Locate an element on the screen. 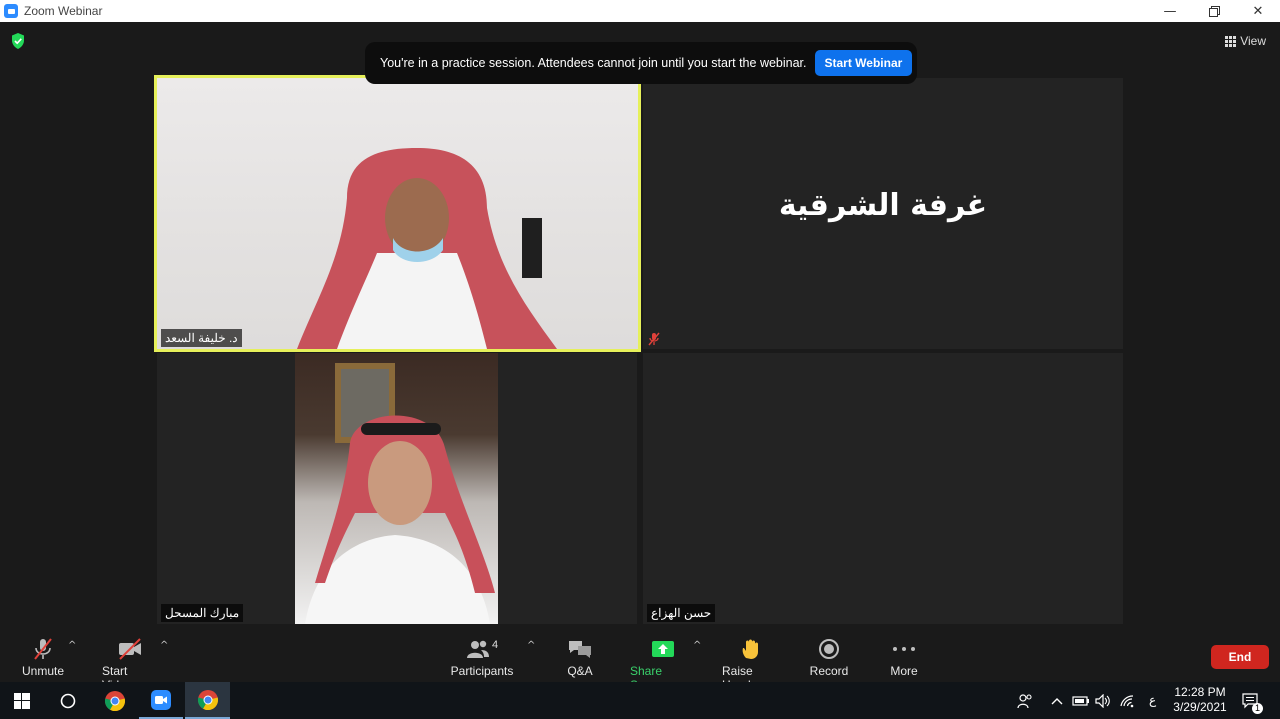 Image resolution: width=1280 pixels, height=719 pixels. windows-logo-icon is located at coordinates (22, 700).